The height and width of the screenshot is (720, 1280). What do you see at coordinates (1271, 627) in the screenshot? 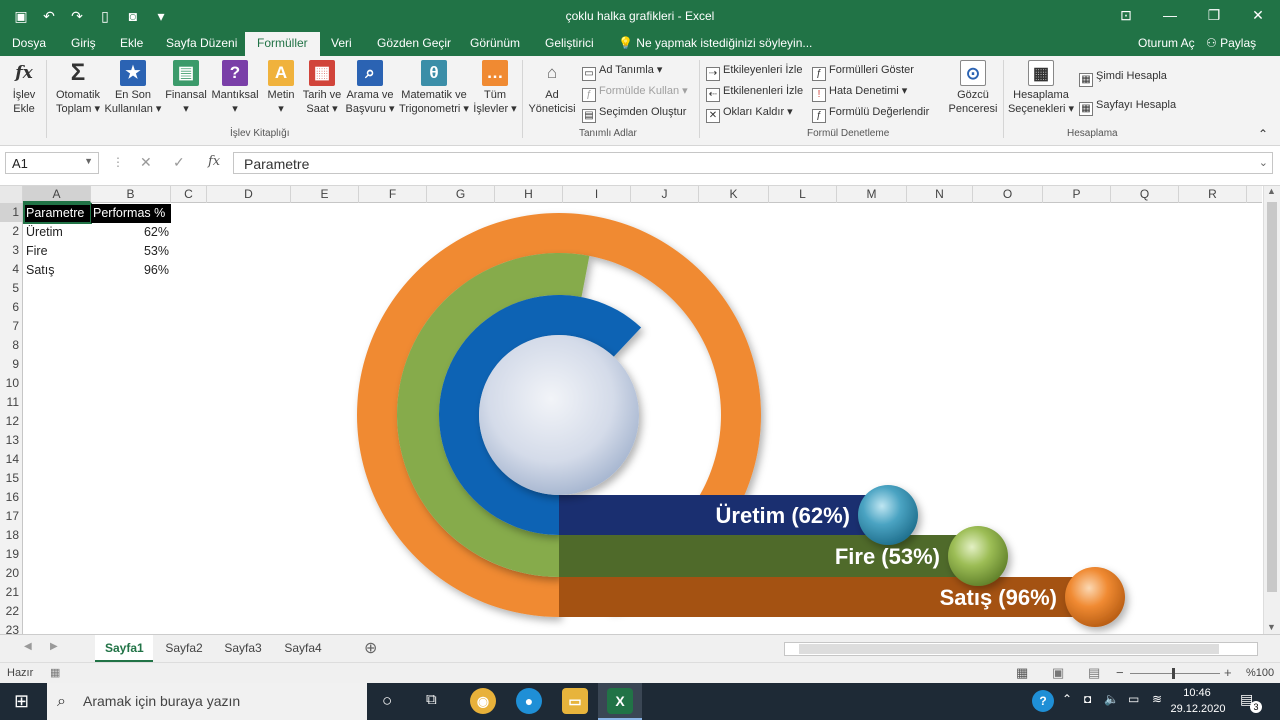
I see `scroll-down-icon: ▼` at bounding box center [1271, 627].